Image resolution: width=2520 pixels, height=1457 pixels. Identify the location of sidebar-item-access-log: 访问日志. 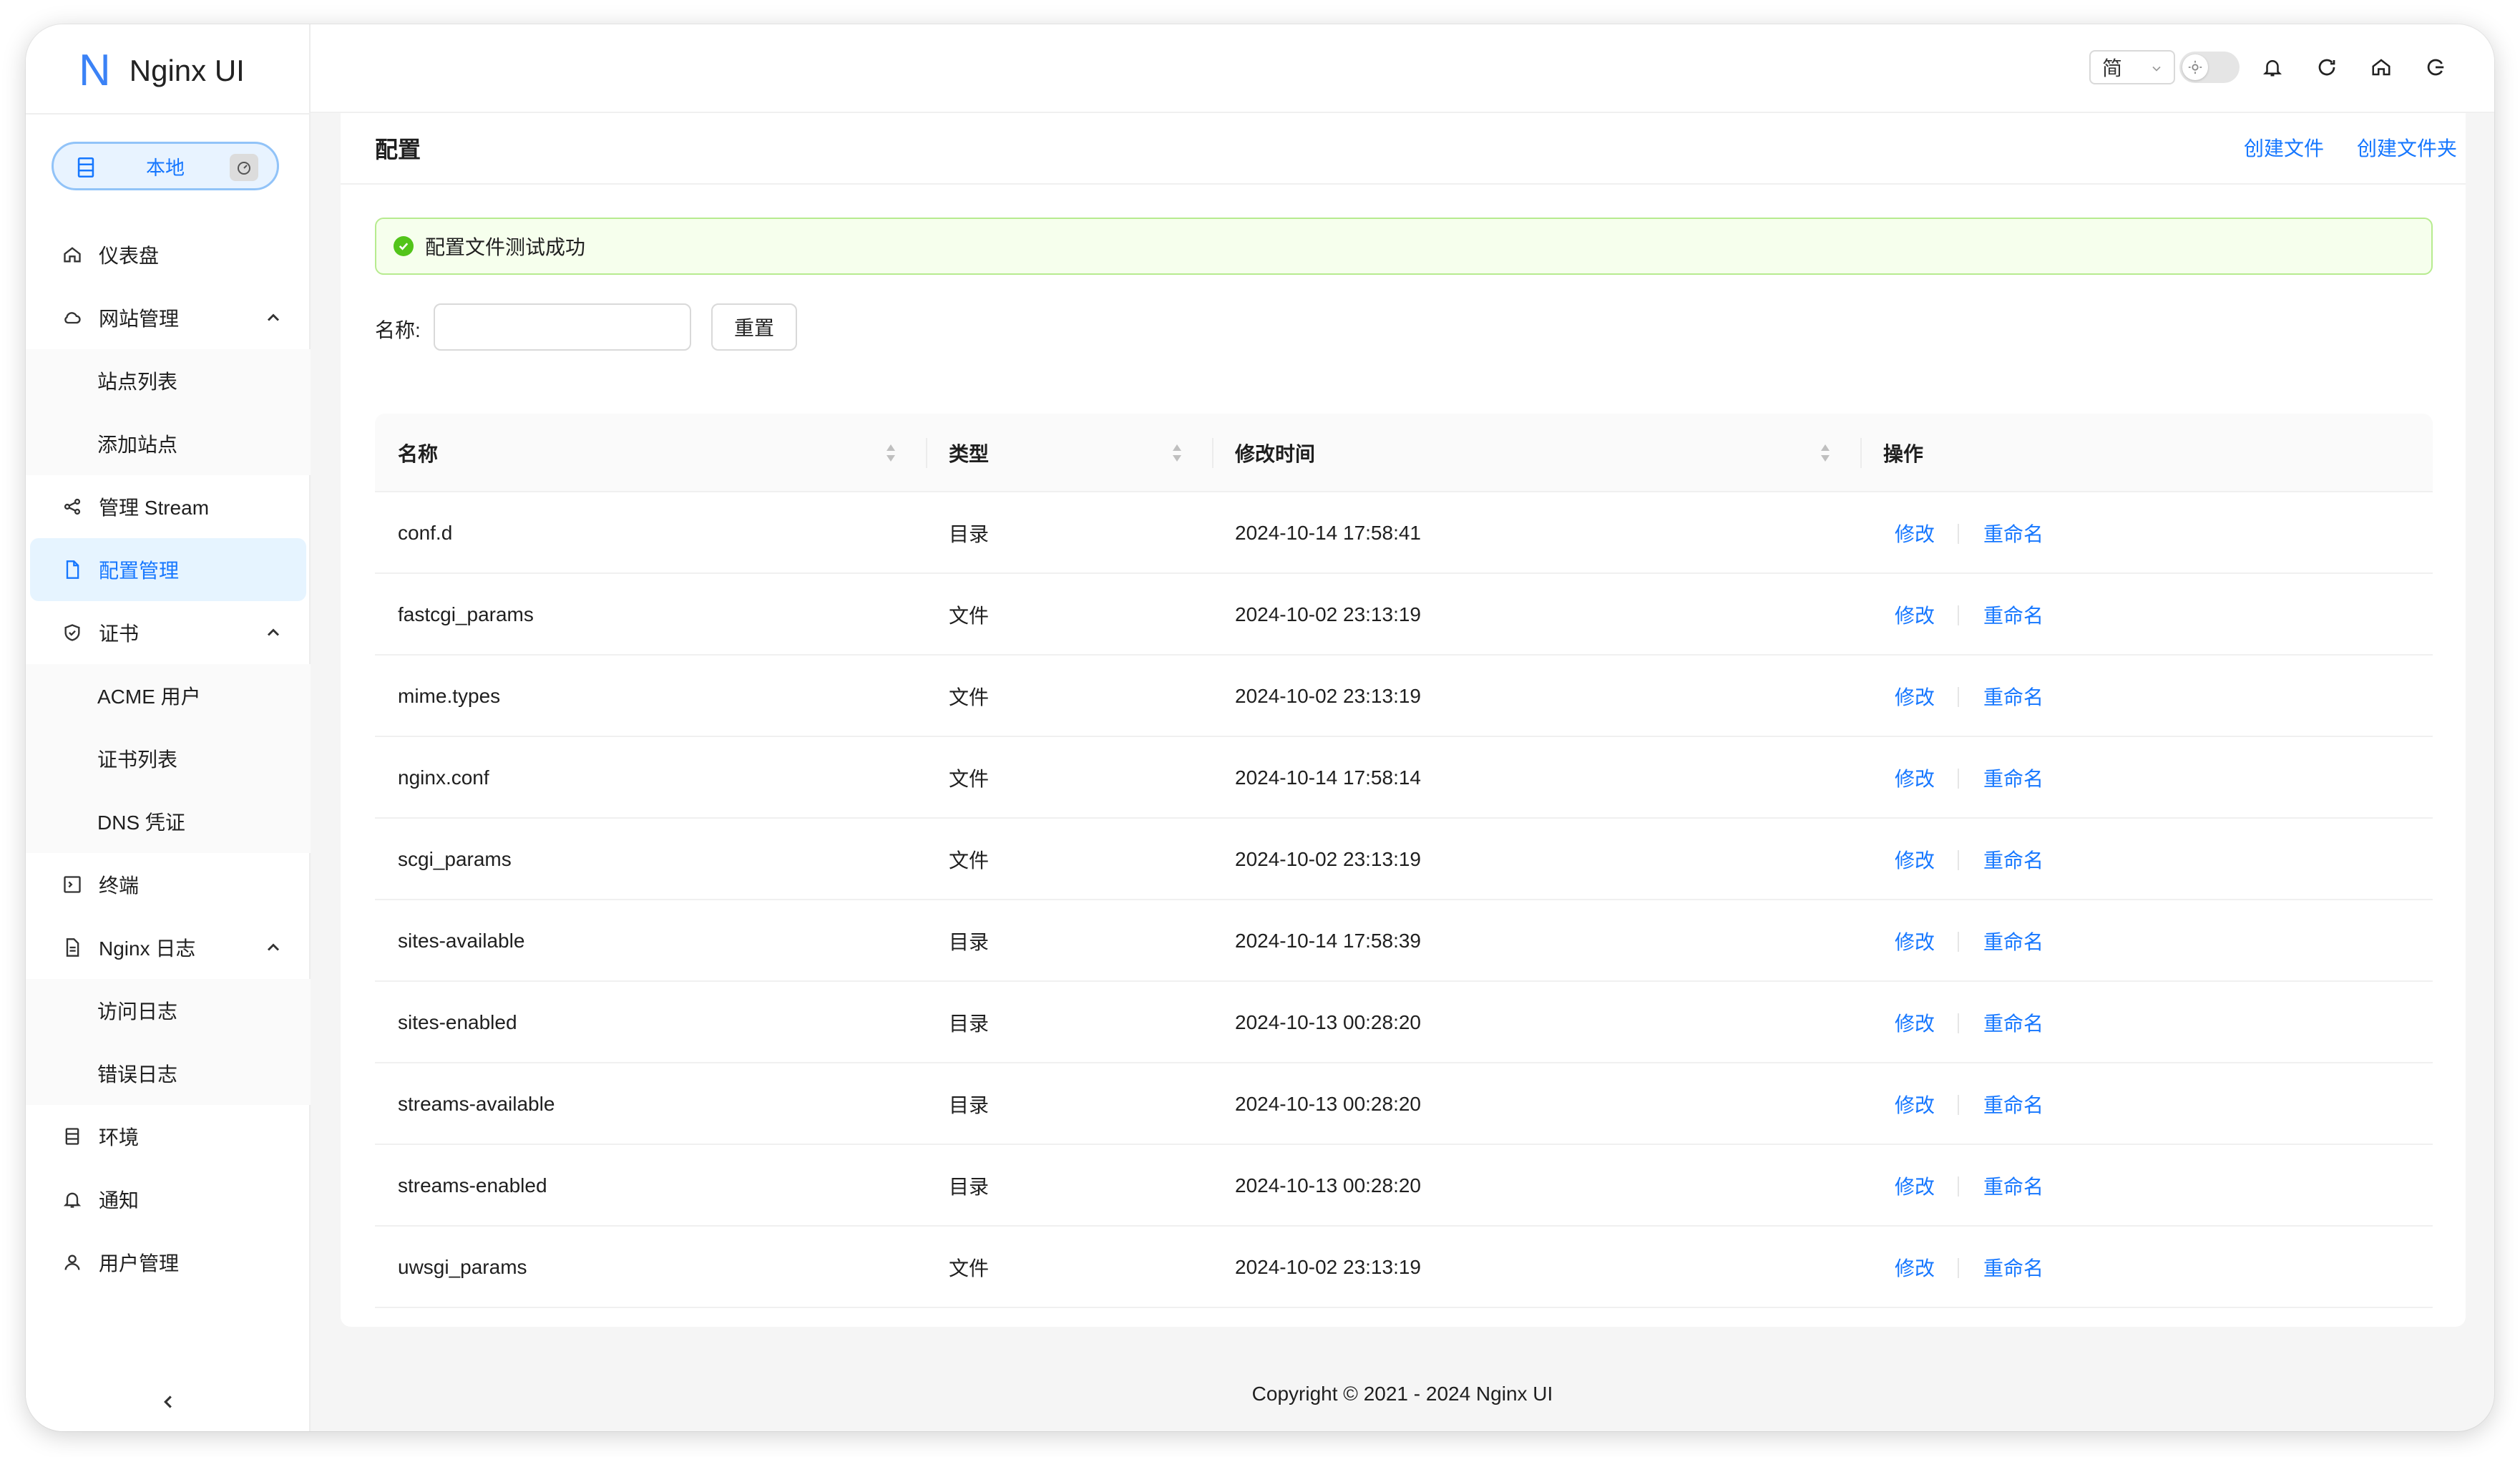
(168, 1010).